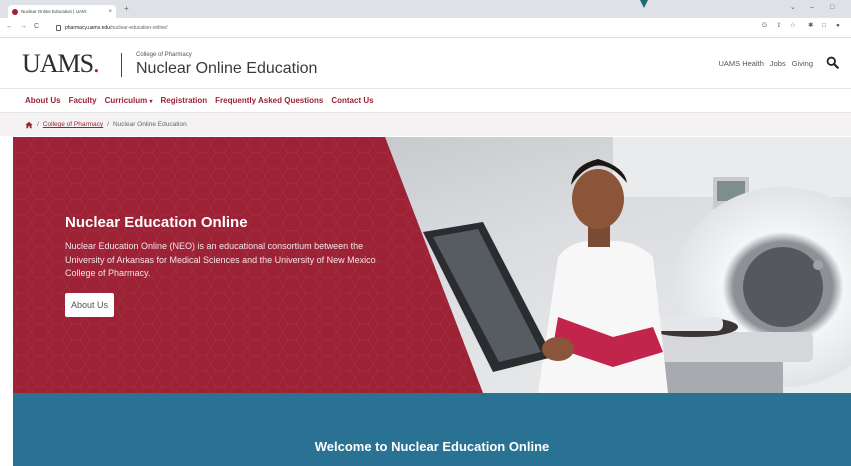 The width and height of the screenshot is (851, 466). I want to click on nav-about-us: About Us, so click(43, 100).